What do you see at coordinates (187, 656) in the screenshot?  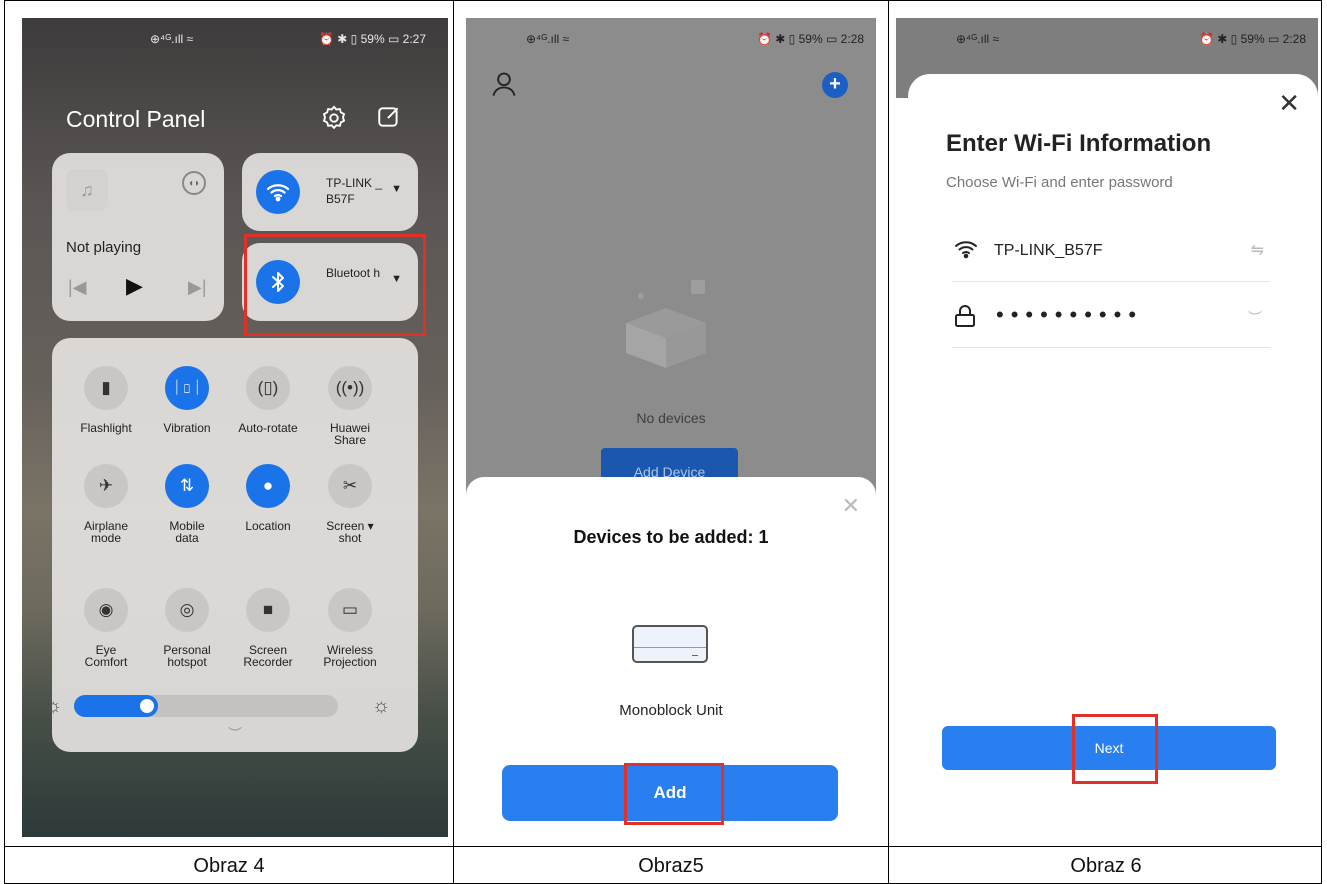 I see `toggle-label: Personal hotspot` at bounding box center [187, 656].